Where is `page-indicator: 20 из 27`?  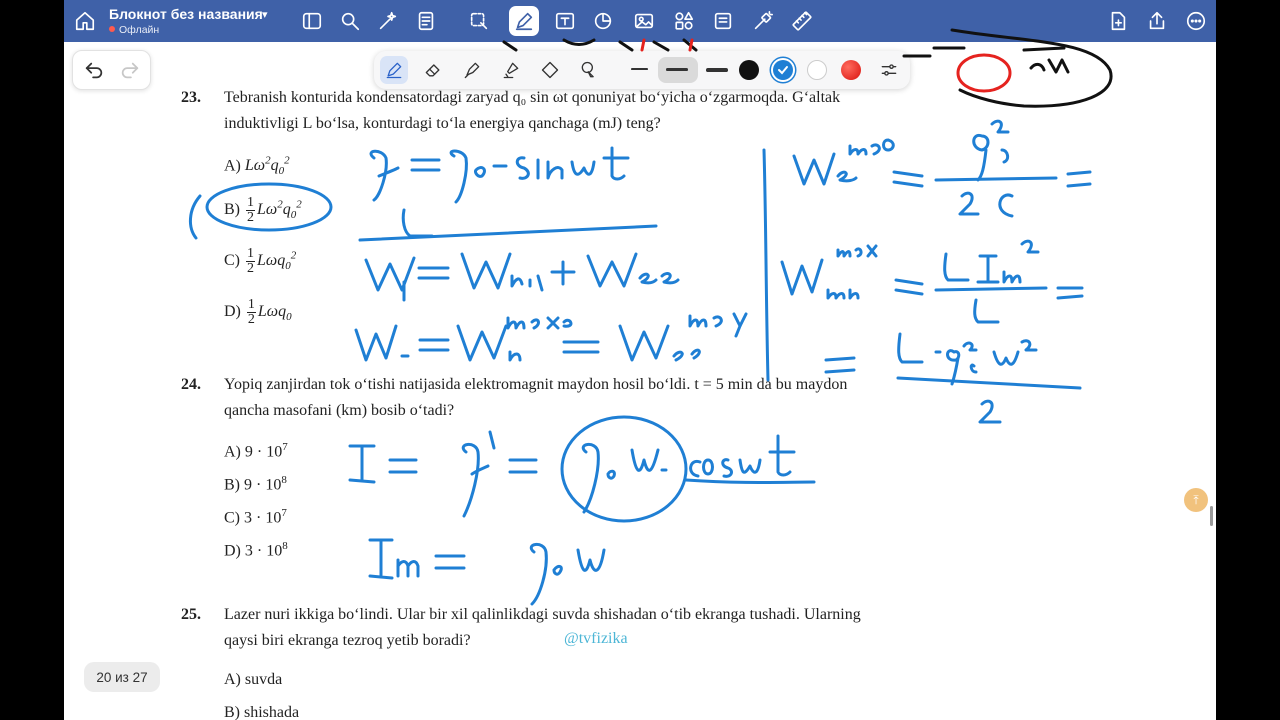 page-indicator: 20 из 27 is located at coordinates (122, 677).